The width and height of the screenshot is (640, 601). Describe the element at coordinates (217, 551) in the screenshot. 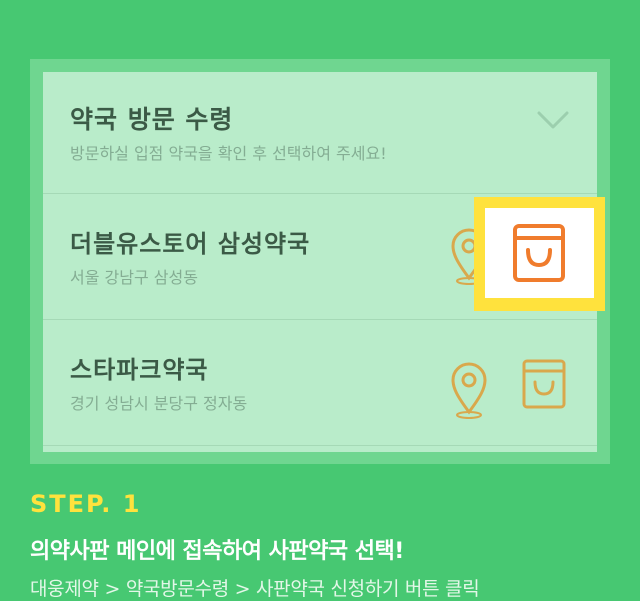

I see `step-headline: 의약사판 메인에 접속하여 사판약국 선택!` at that location.